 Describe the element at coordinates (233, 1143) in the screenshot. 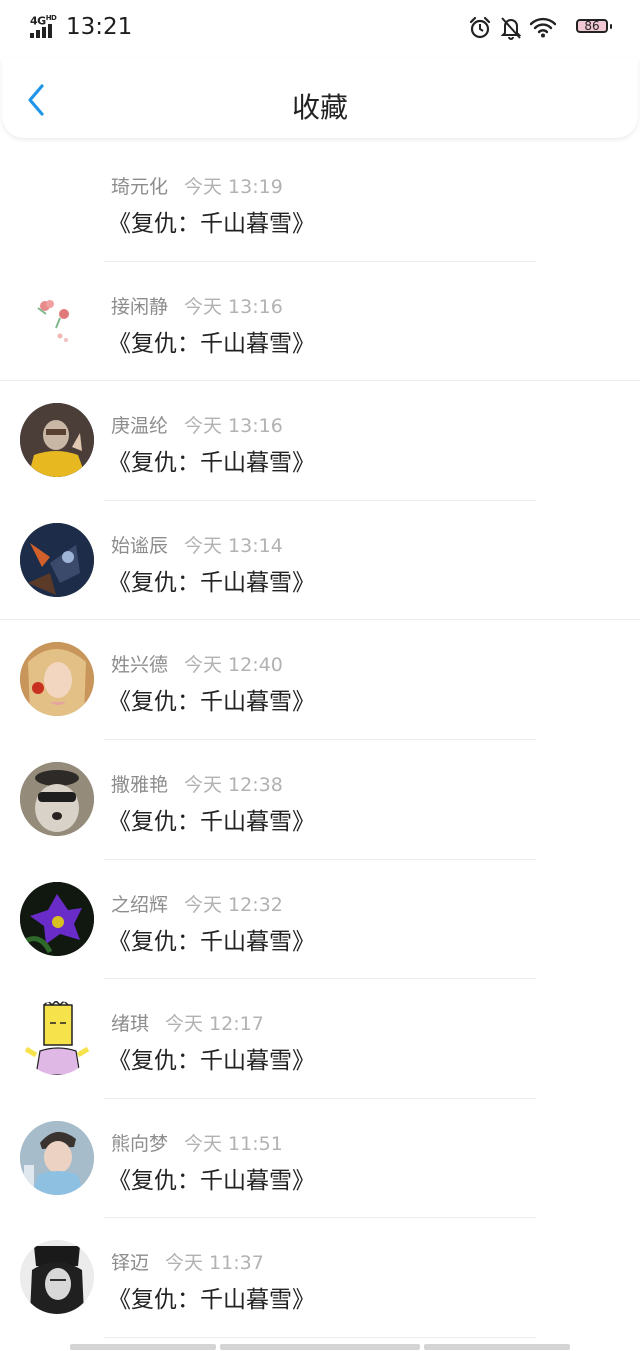

I see `timestamp: 今天 11:51` at that location.